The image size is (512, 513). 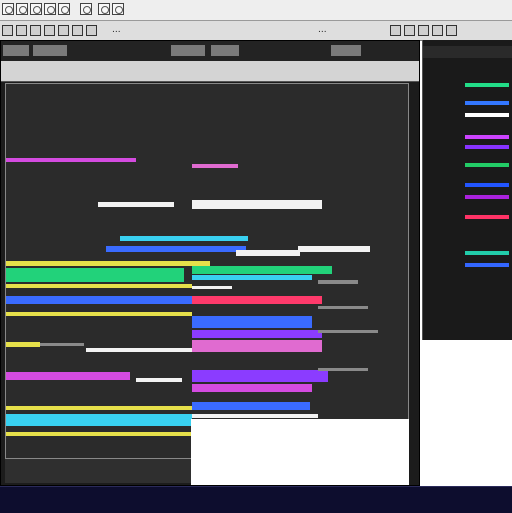 What do you see at coordinates (8, 9) in the screenshot?
I see `open-icon` at bounding box center [8, 9].